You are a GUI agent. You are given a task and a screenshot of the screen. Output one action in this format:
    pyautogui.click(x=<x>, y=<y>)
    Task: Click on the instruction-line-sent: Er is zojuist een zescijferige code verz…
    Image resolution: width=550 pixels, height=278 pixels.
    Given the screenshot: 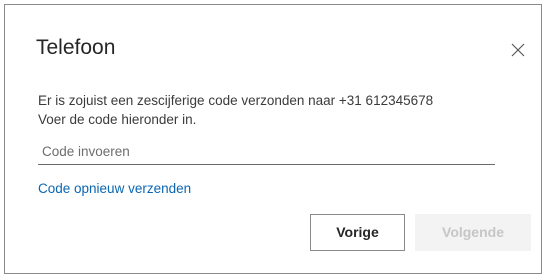 What is the action you would take?
    pyautogui.click(x=236, y=100)
    